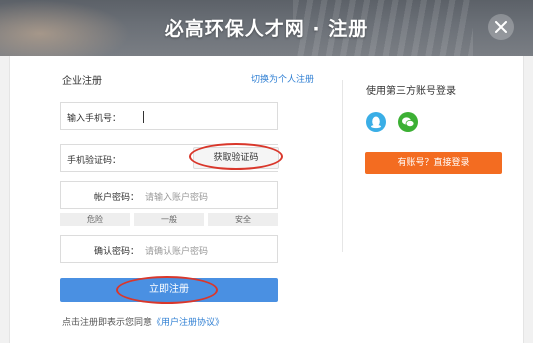  I want to click on confirm-input: 请确认账户密码, so click(176, 250).